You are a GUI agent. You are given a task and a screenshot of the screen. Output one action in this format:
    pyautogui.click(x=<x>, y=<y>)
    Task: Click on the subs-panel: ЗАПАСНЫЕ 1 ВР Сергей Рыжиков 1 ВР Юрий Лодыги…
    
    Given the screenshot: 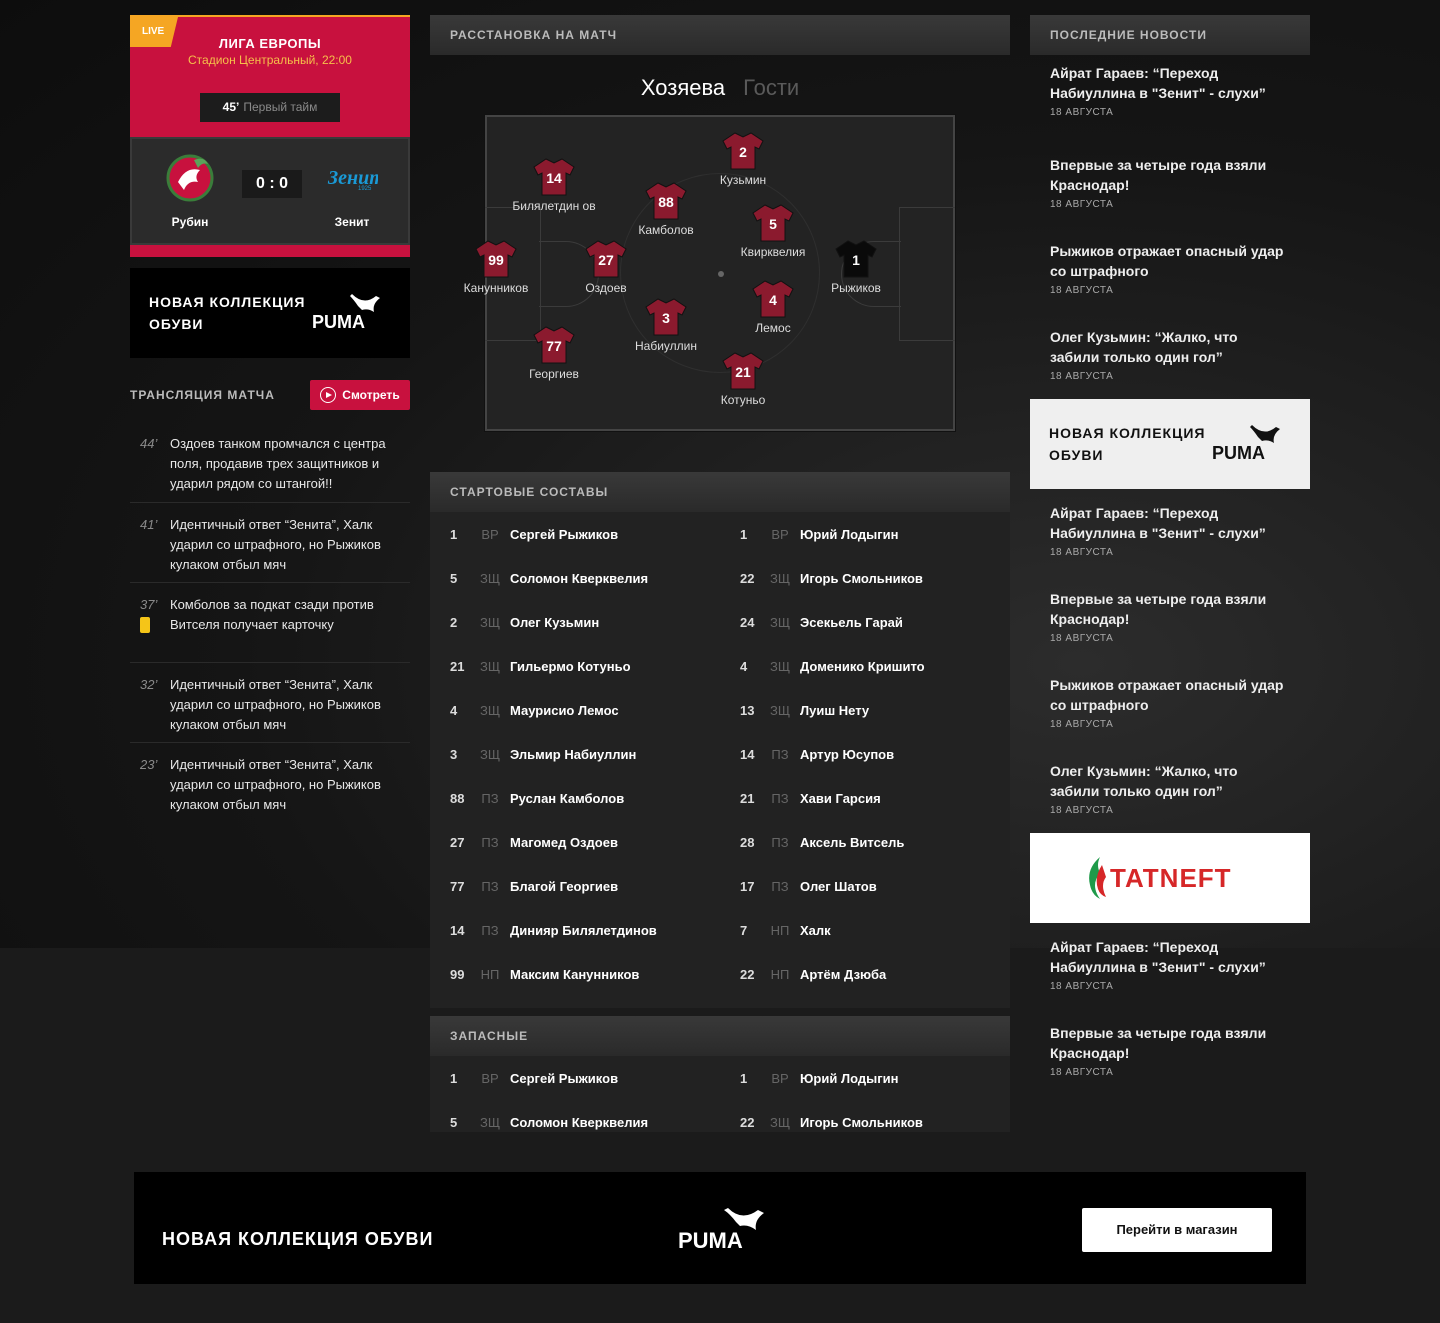 What is the action you would take?
    pyautogui.click(x=720, y=1074)
    